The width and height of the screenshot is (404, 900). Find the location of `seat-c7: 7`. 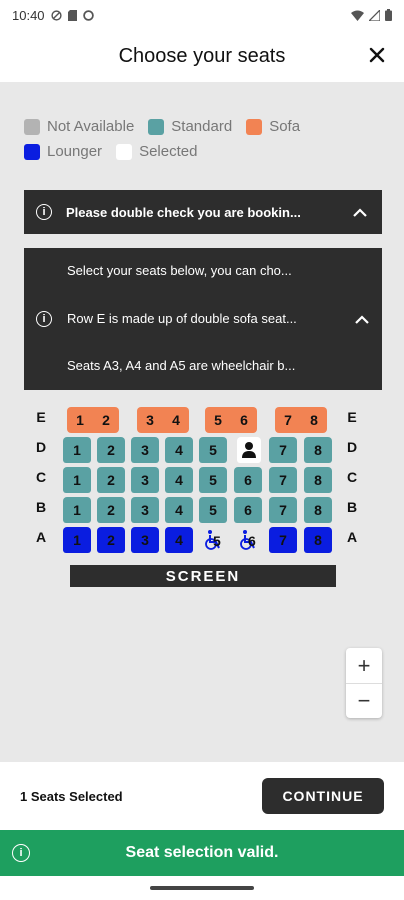

seat-c7: 7 is located at coordinates (283, 480).